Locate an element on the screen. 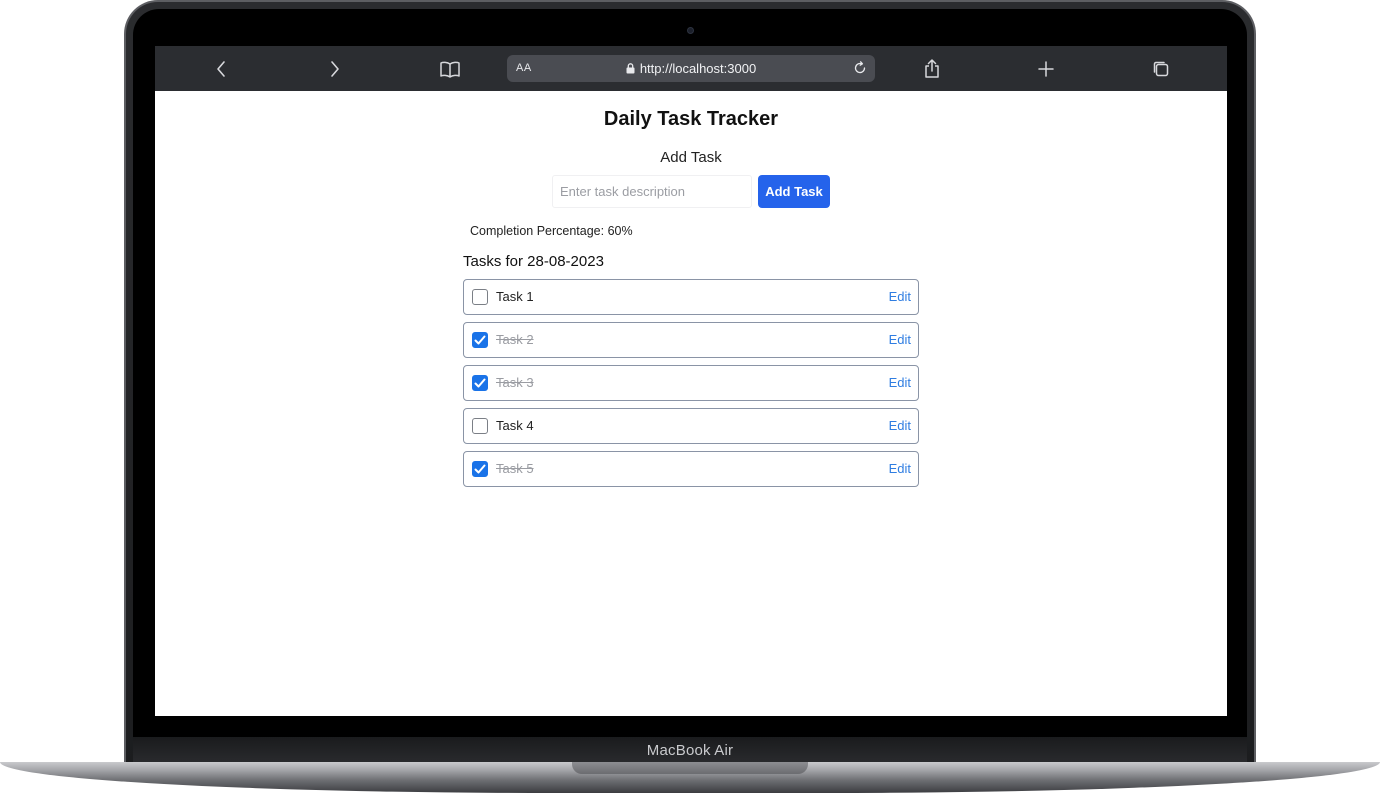  chevron-left-icon is located at coordinates (221, 69).